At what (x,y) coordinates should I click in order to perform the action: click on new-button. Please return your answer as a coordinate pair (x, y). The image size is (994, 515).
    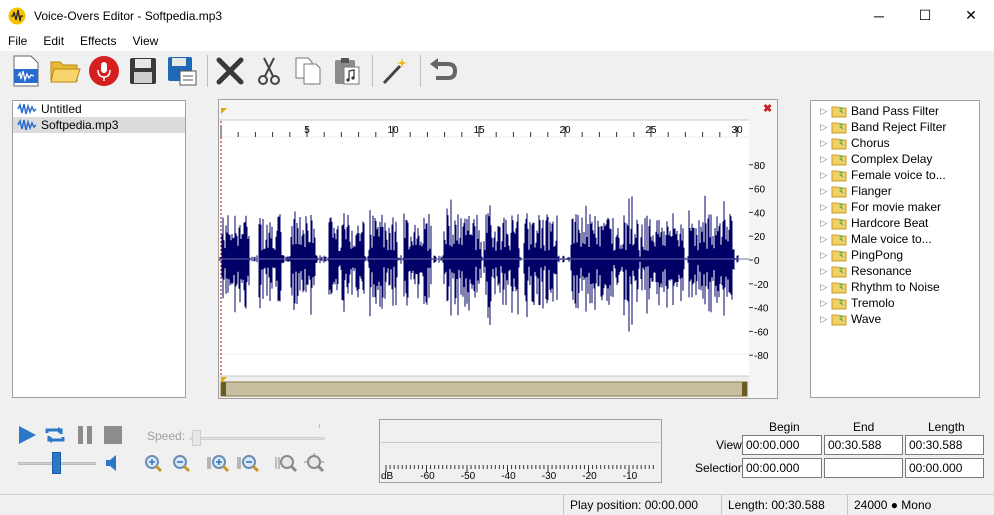
    Looking at the image, I should click on (26, 71).